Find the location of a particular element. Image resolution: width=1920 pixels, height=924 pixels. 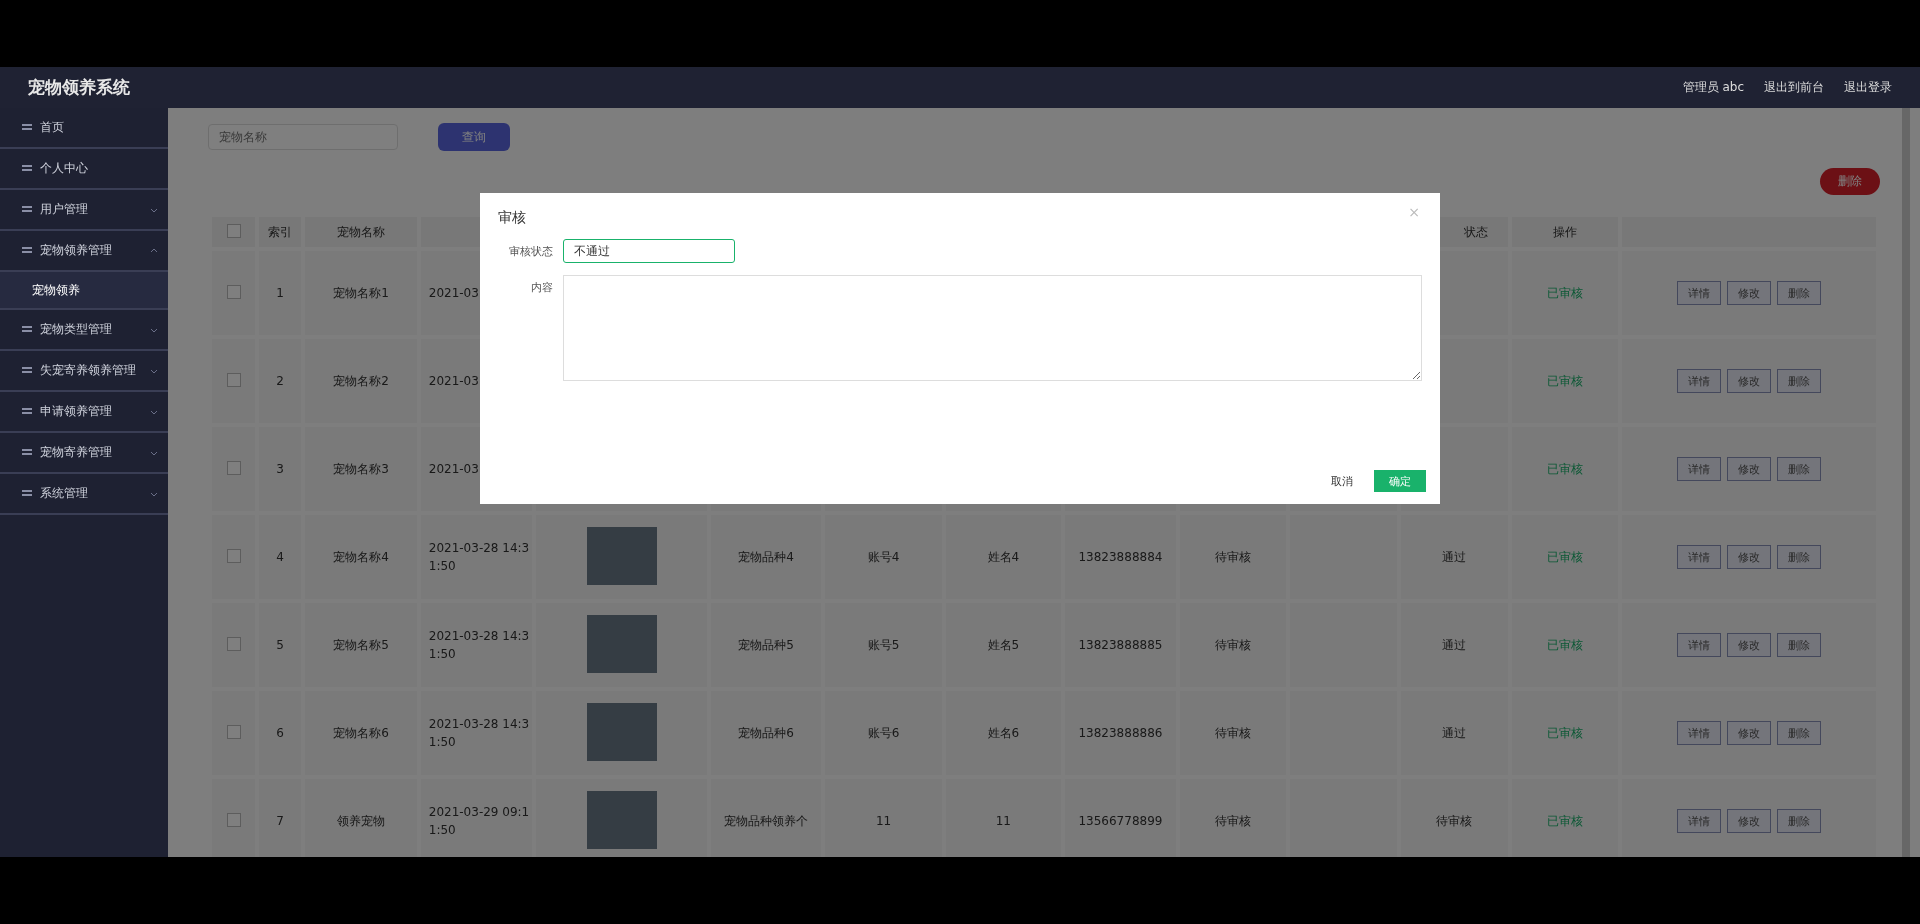

sidebar-item: 首页 is located at coordinates (52, 127).